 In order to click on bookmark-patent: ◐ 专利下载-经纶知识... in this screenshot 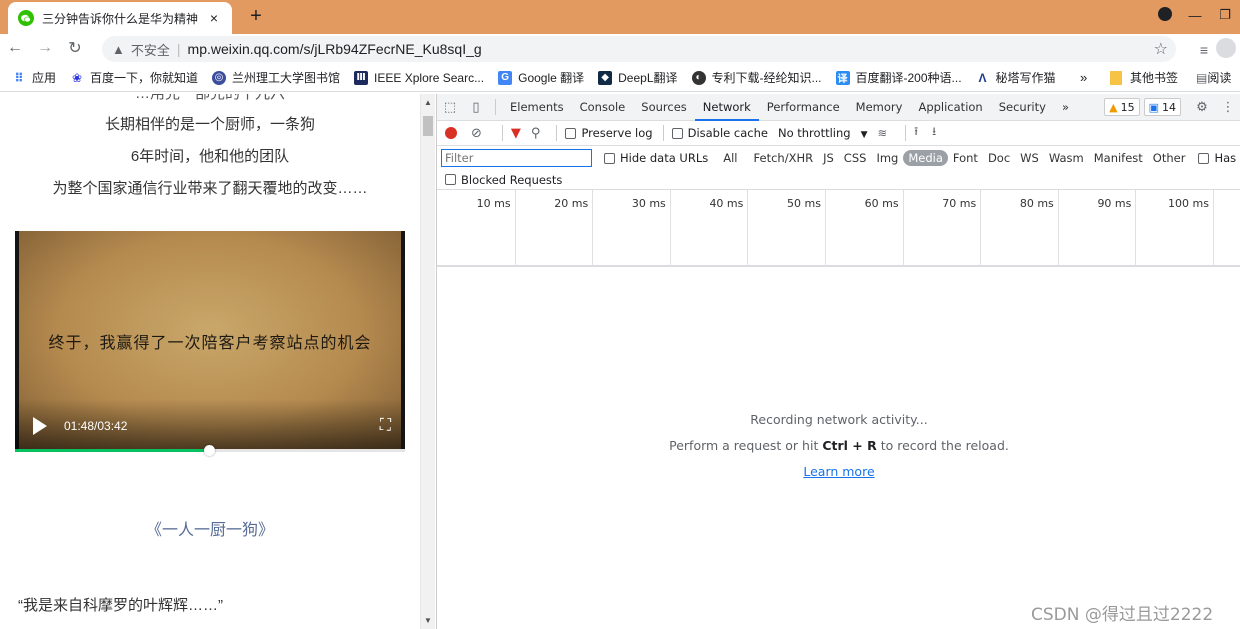, I will do `click(756, 77)`.